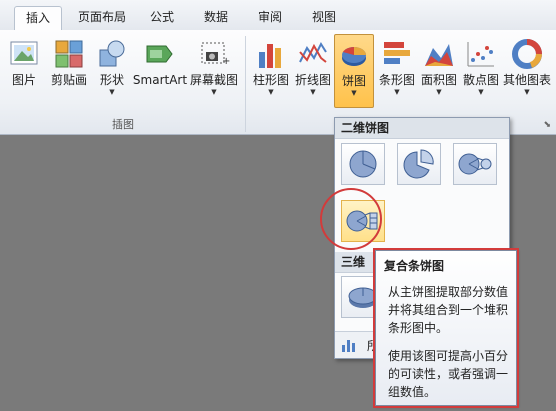  I want to click on scatter-chart-icon, so click(480, 54).